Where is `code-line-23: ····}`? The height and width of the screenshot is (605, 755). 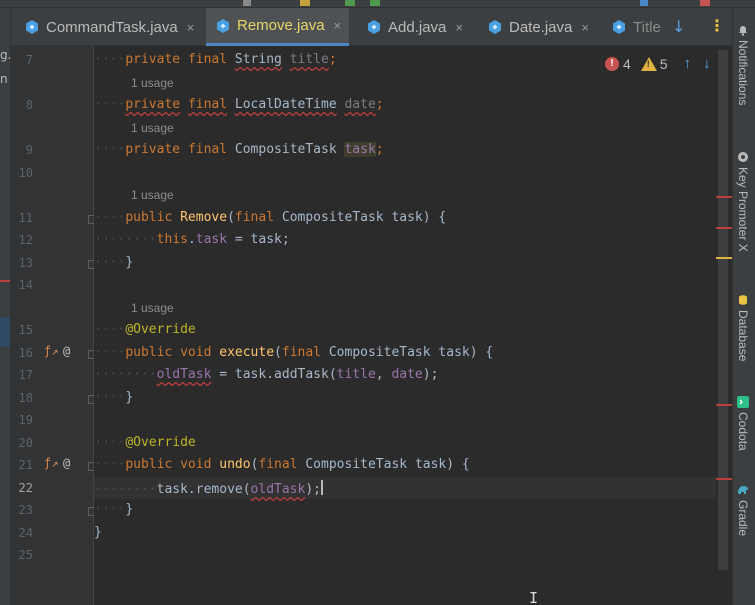 code-line-23: ····} is located at coordinates (113, 509).